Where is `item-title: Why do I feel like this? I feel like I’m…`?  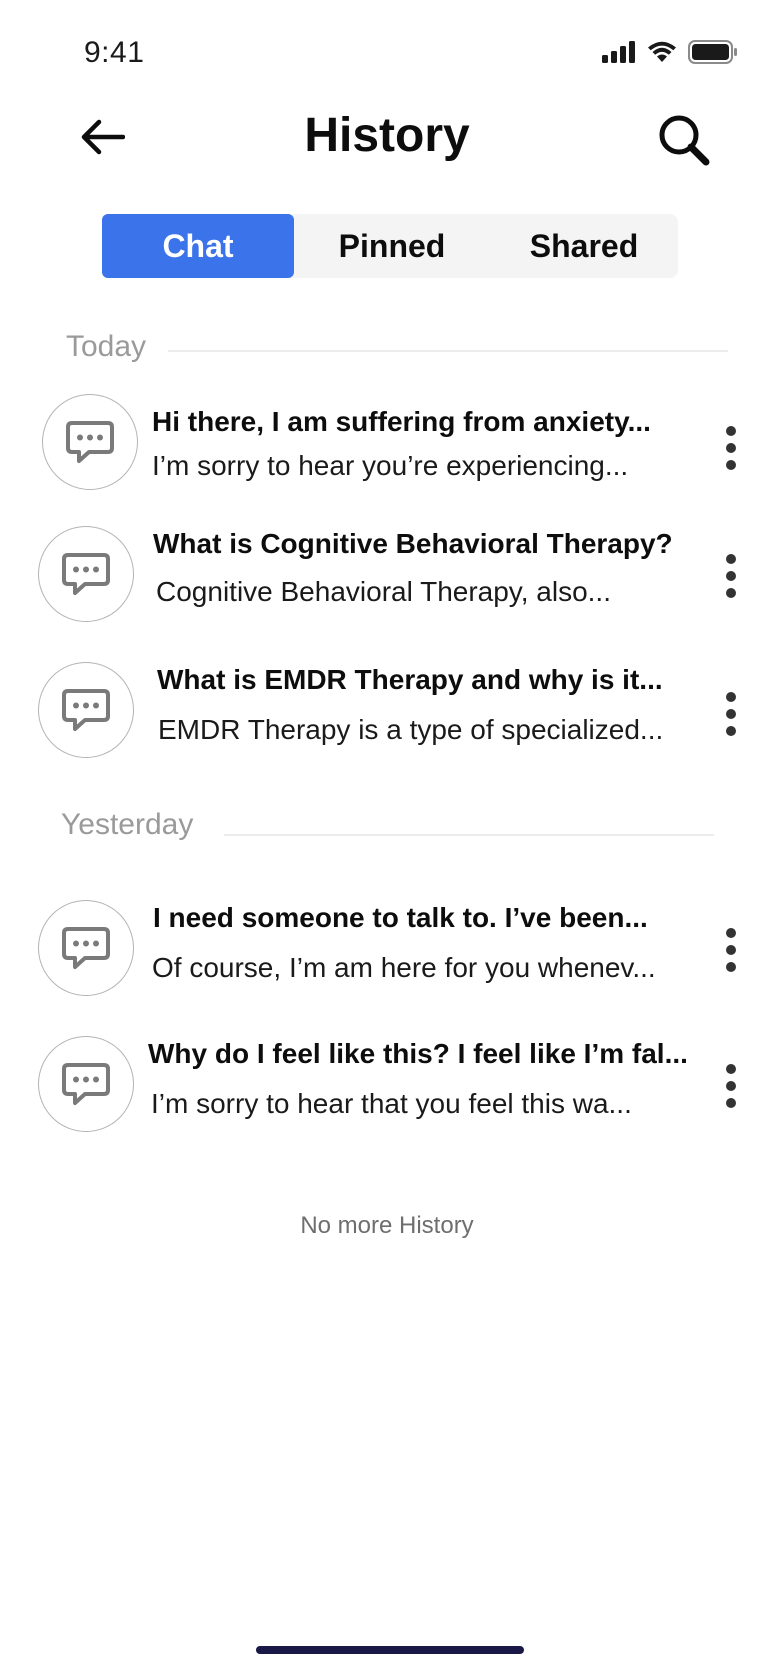 item-title: Why do I feel like this? I feel like I’m… is located at coordinates (418, 1053).